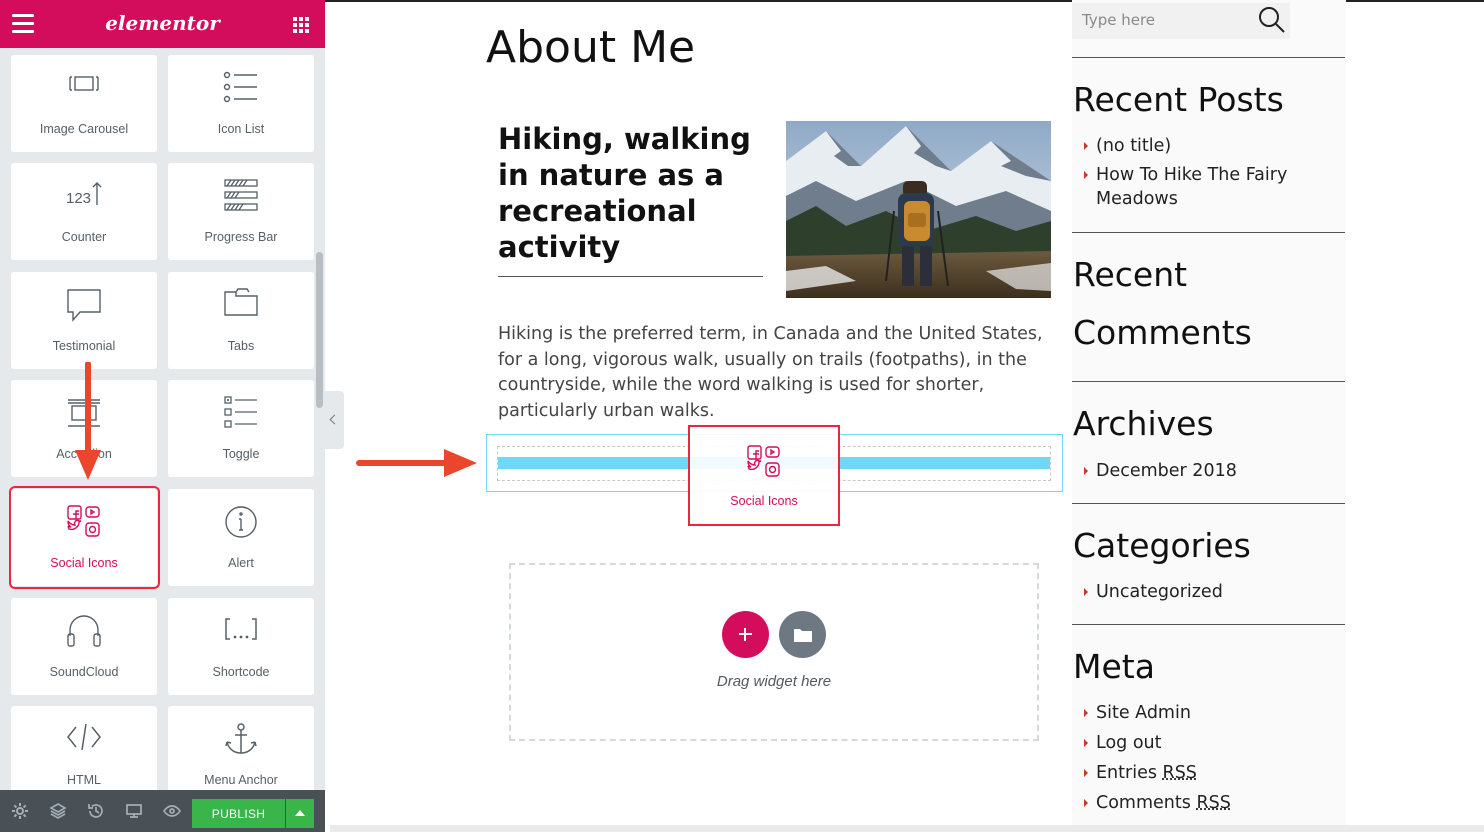  I want to click on publish-button: PUBLISH, so click(238, 813).